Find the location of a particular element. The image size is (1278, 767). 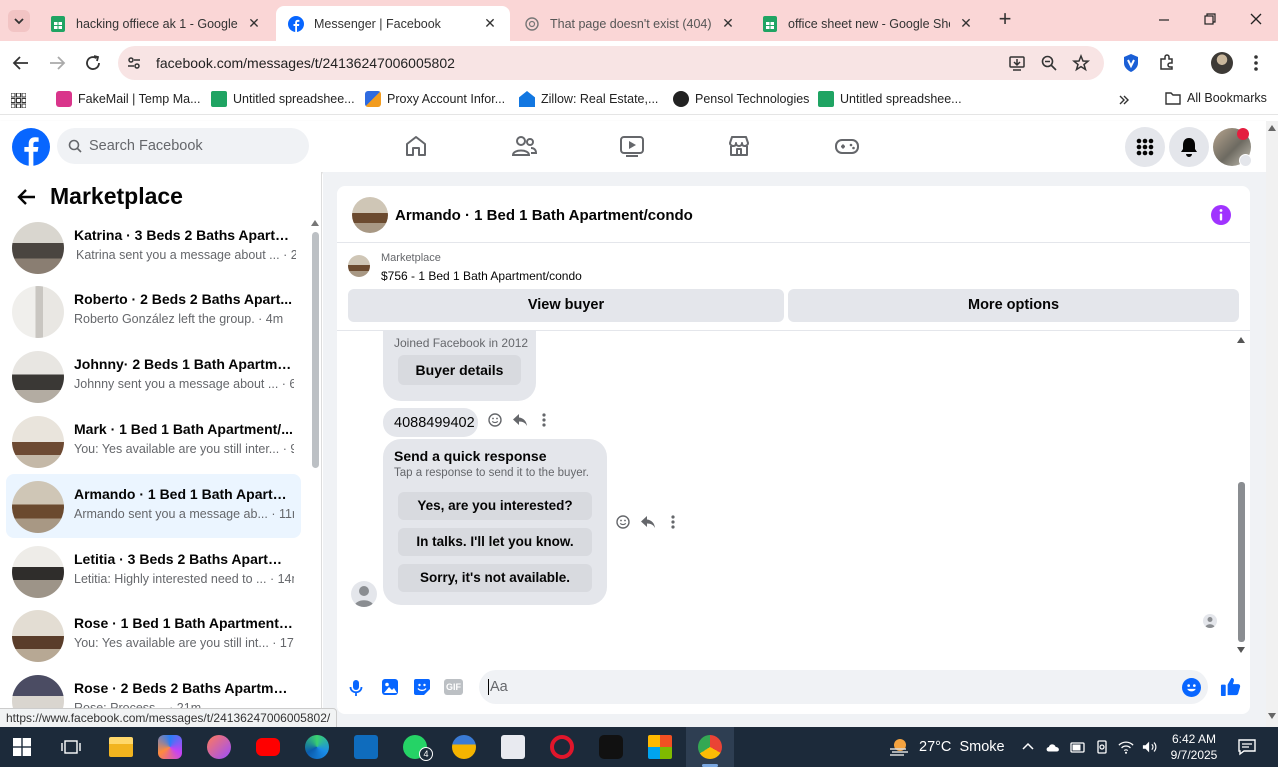

bookmark-star-icon is located at coordinates (1081, 63).